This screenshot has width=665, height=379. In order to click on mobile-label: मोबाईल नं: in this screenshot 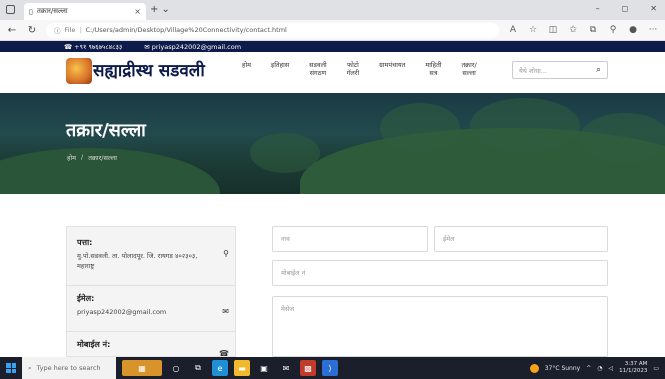, I will do `click(94, 344)`.